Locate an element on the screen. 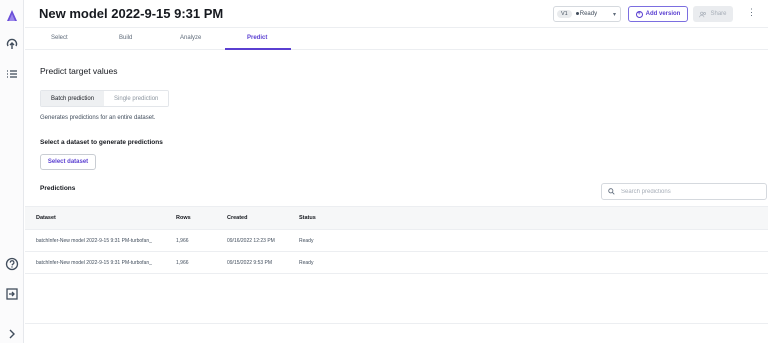 The height and width of the screenshot is (343, 768). search-input is located at coordinates (686, 191).